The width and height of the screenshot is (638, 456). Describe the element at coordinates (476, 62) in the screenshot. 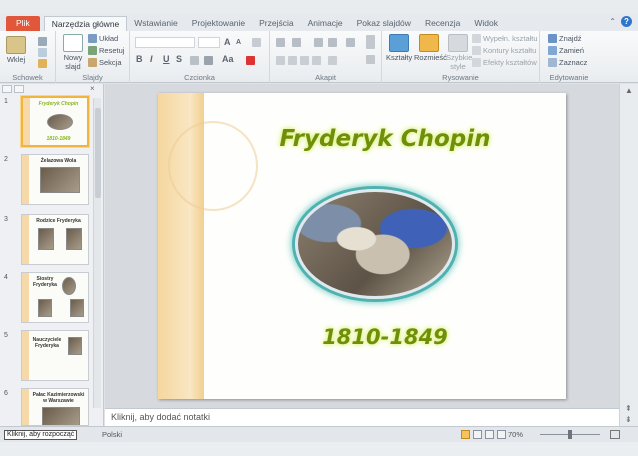

I see `effects-icon` at that location.